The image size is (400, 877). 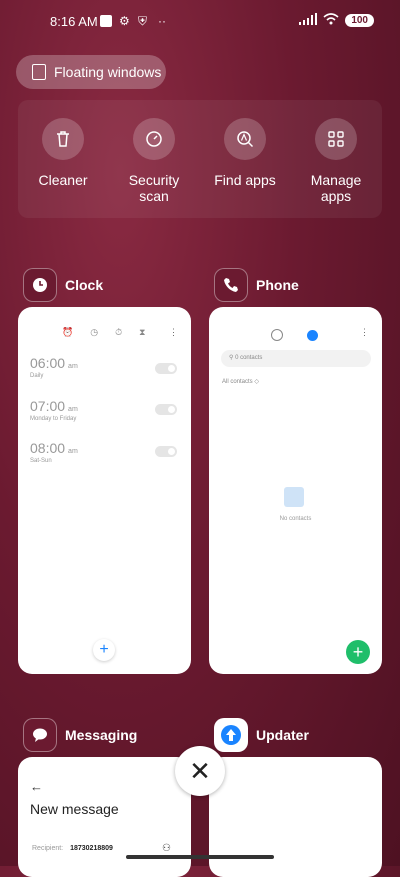 I want to click on contacts-filter: All contacts ◇, so click(x=240, y=382).